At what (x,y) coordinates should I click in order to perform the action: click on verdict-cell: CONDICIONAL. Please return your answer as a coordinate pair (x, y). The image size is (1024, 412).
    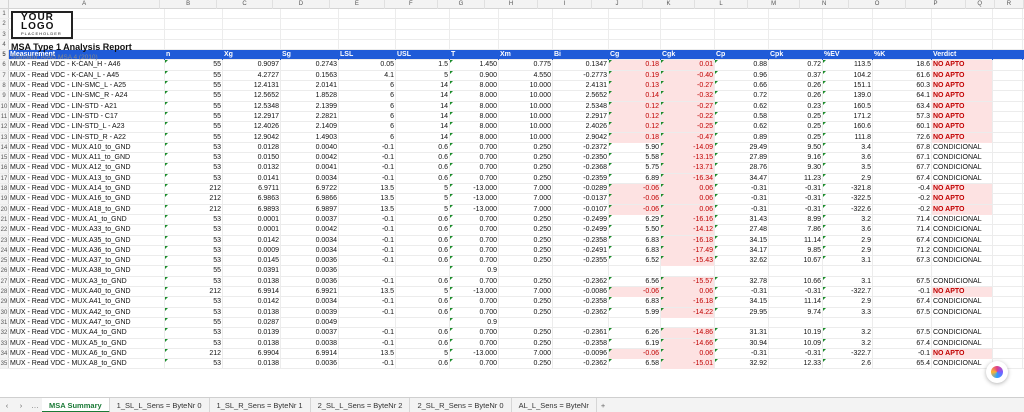
    Looking at the image, I should click on (962, 219).